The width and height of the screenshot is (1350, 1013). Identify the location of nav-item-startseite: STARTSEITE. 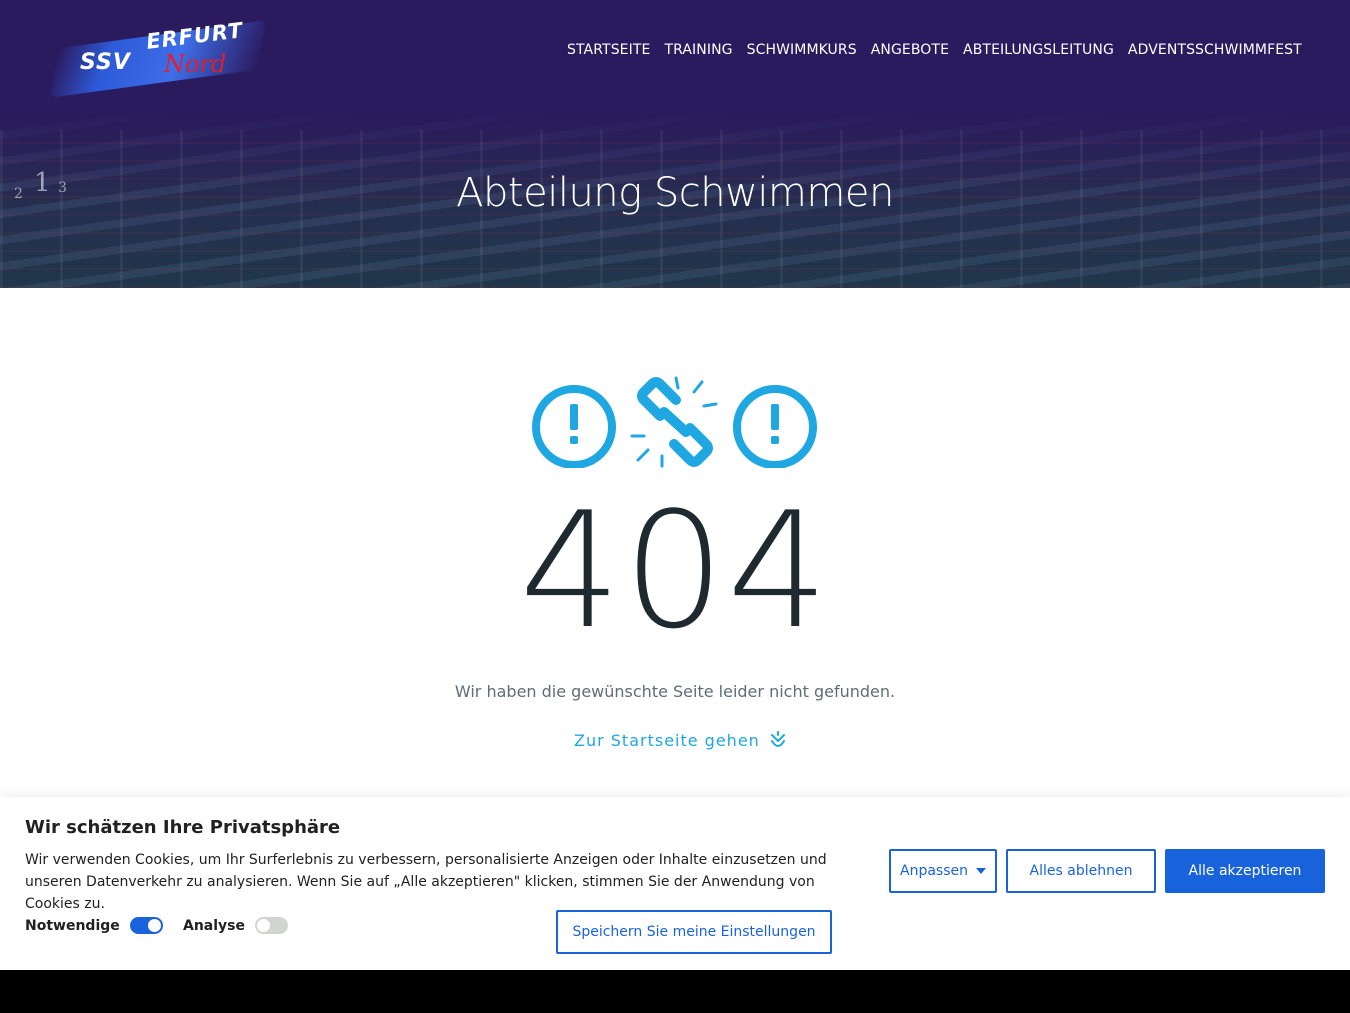
(608, 50).